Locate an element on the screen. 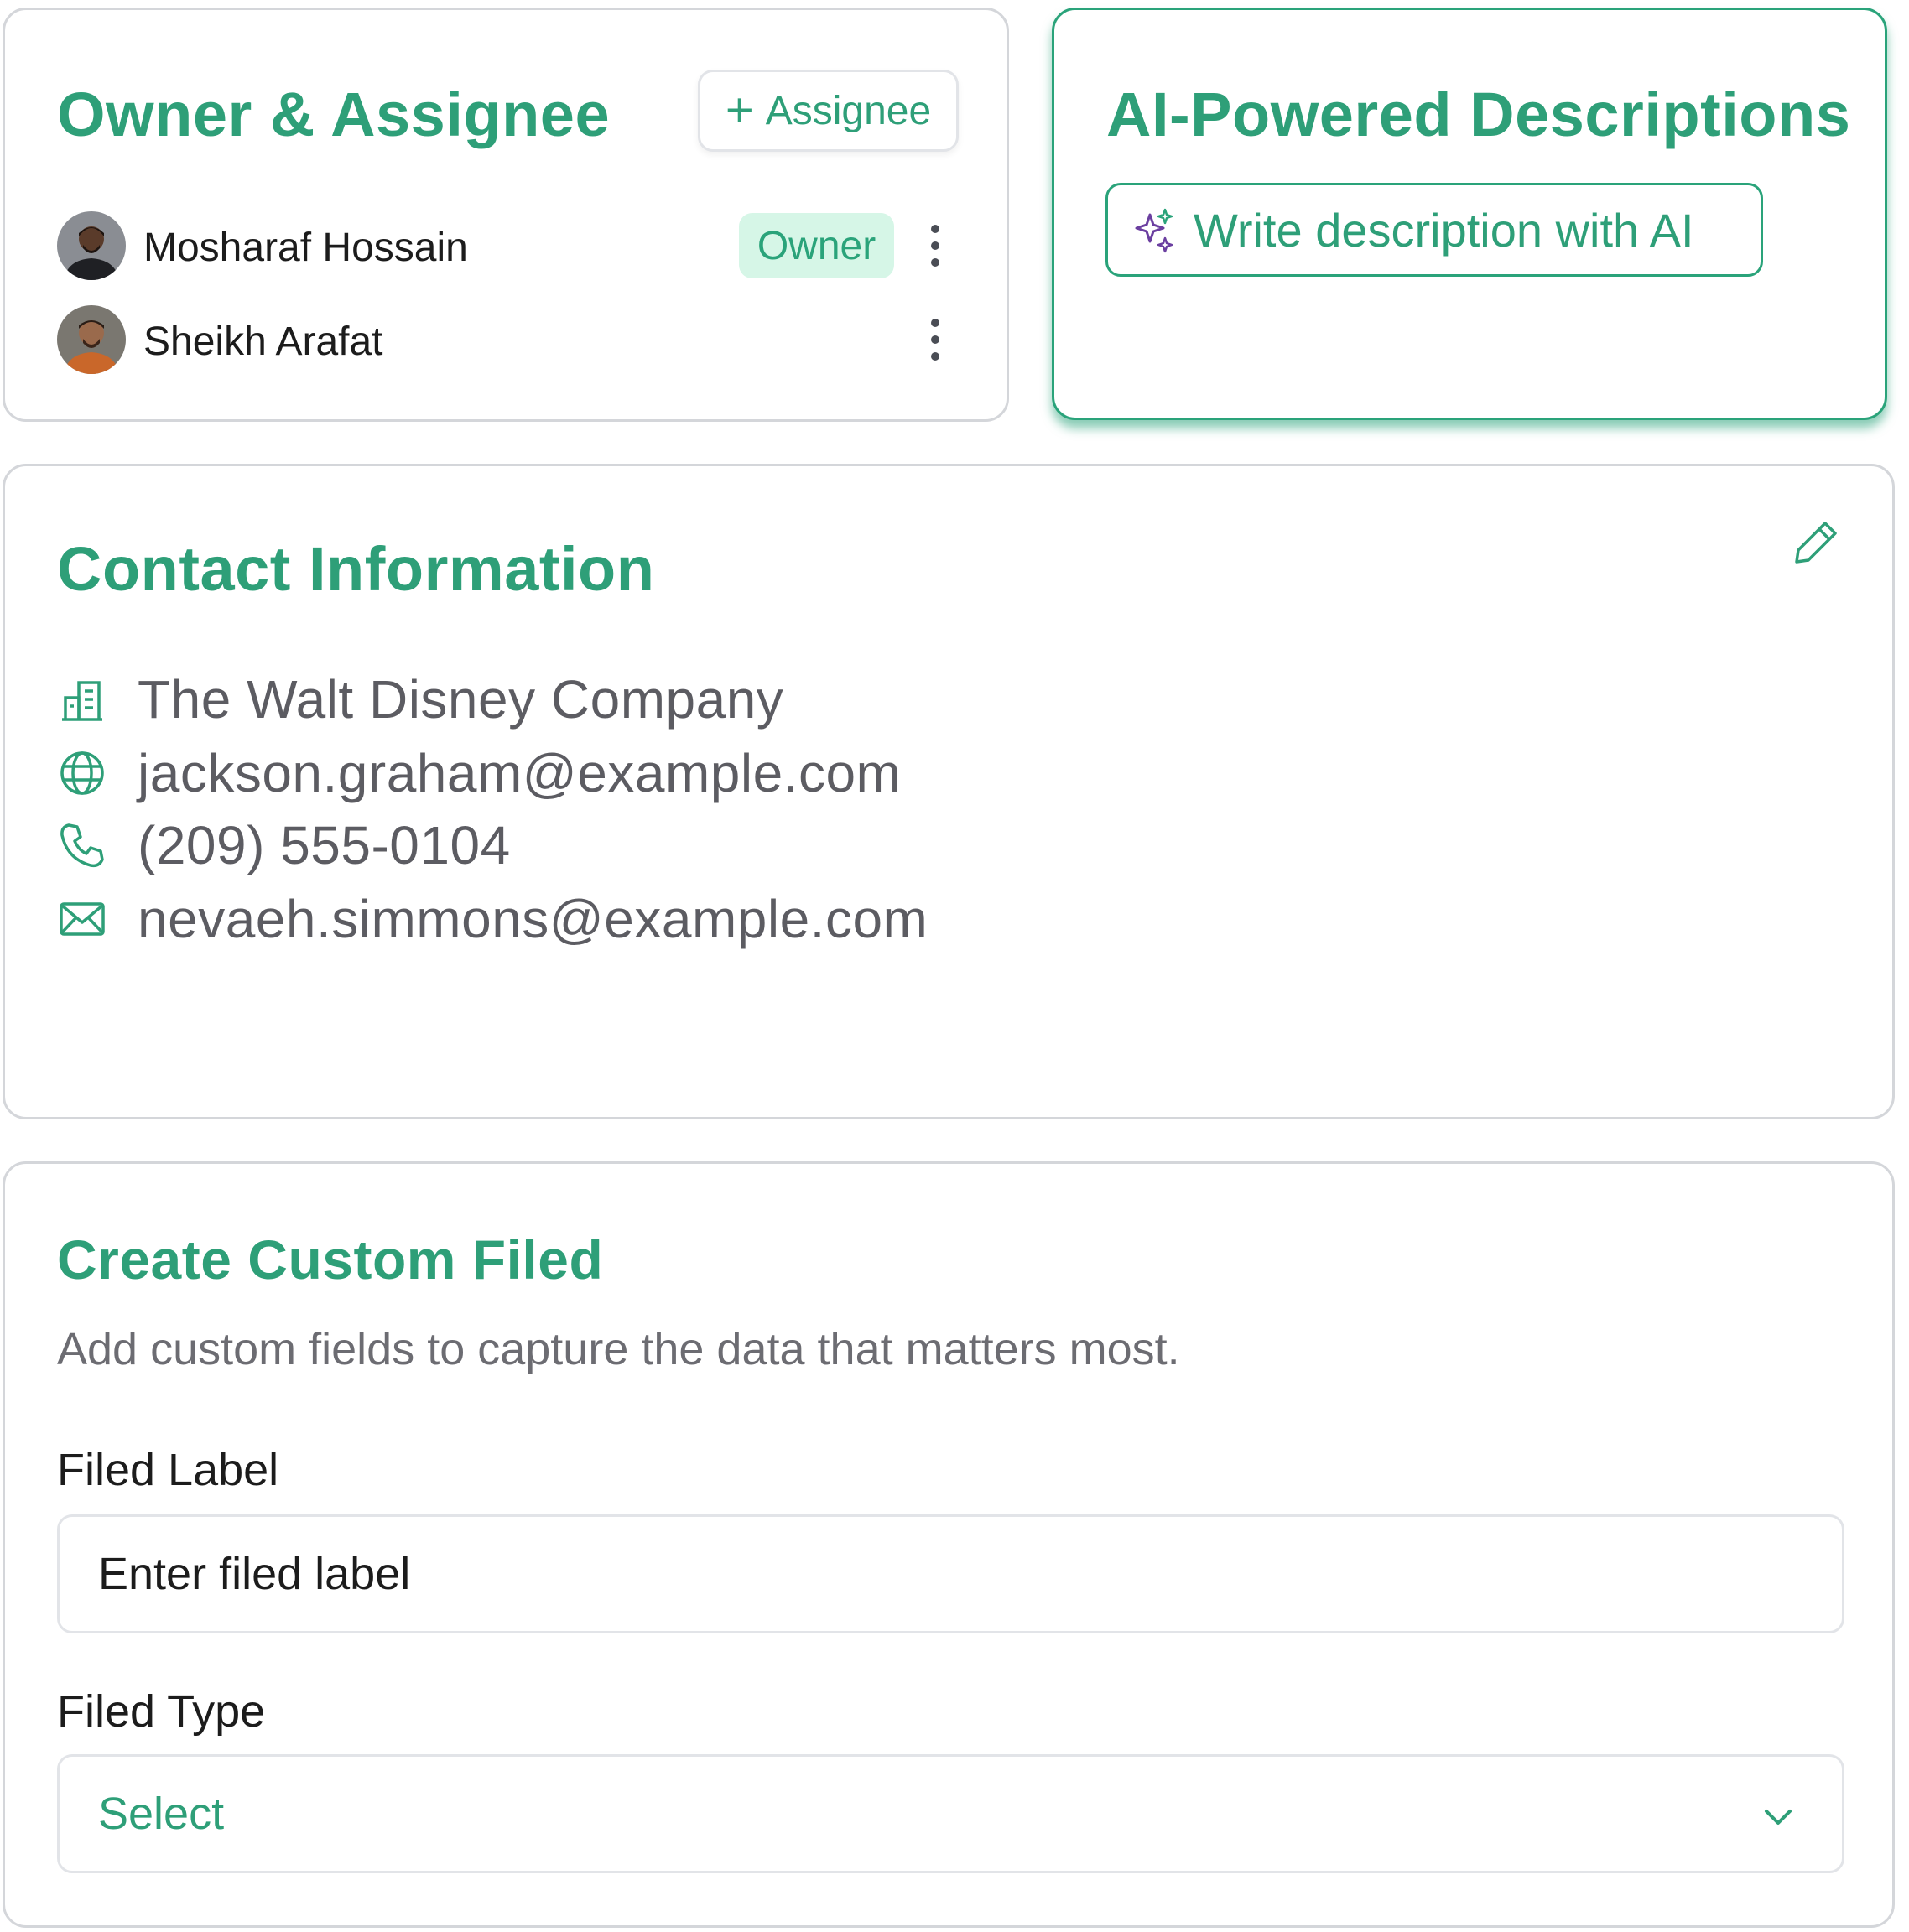  building-icon is located at coordinates (82, 701).